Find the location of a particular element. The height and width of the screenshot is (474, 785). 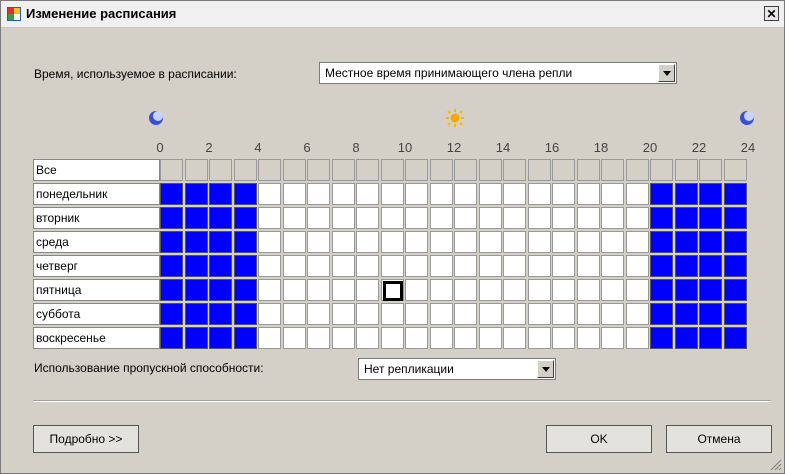

details-button: Подробно >> is located at coordinates (86, 439).